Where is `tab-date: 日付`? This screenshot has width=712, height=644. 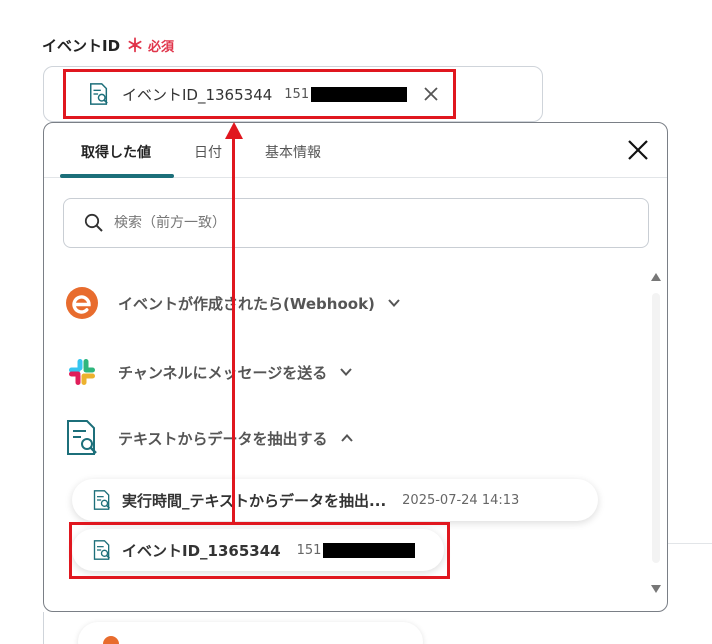
tab-date: 日付 is located at coordinates (208, 152).